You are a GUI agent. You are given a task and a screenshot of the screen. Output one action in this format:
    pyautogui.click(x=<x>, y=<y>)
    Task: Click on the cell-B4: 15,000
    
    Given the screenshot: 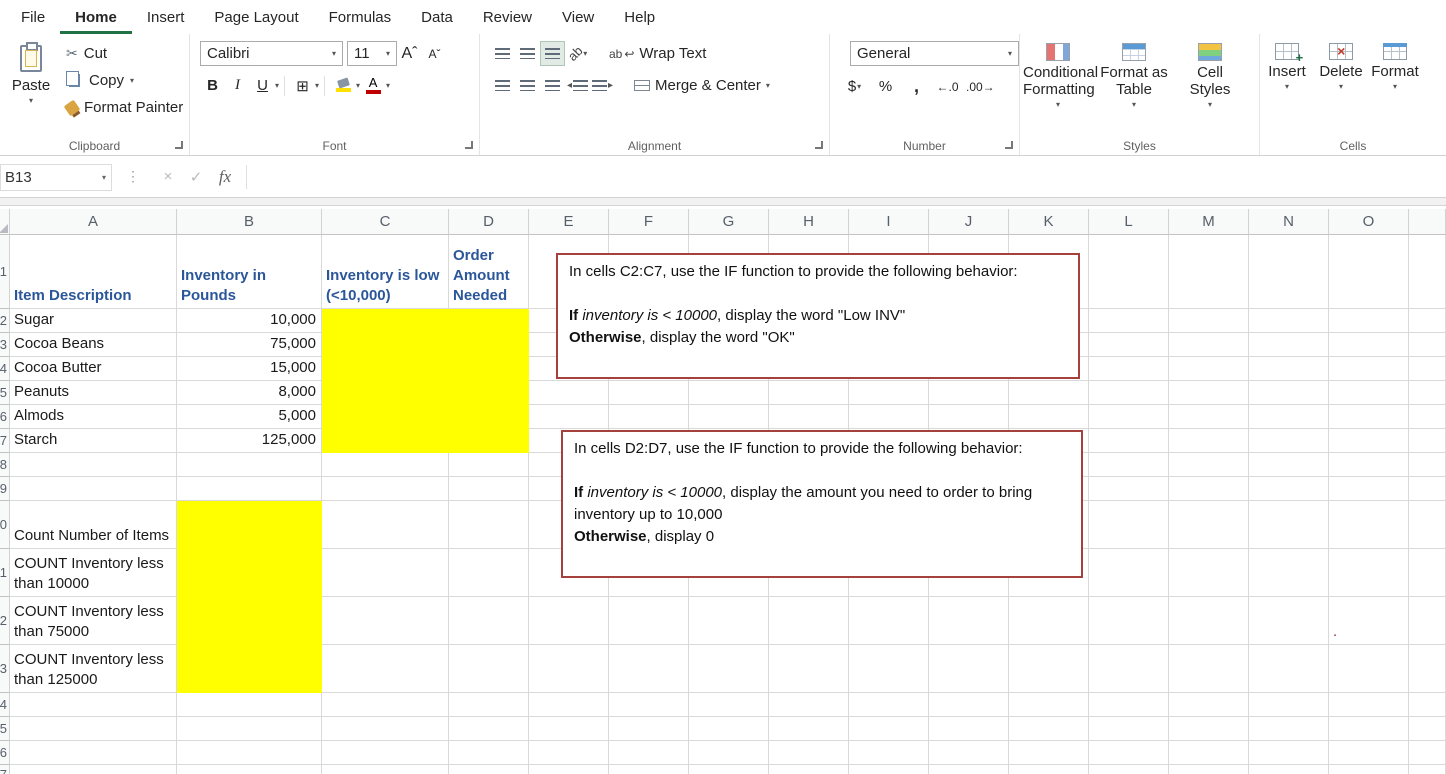 What is the action you would take?
    pyautogui.click(x=249, y=369)
    